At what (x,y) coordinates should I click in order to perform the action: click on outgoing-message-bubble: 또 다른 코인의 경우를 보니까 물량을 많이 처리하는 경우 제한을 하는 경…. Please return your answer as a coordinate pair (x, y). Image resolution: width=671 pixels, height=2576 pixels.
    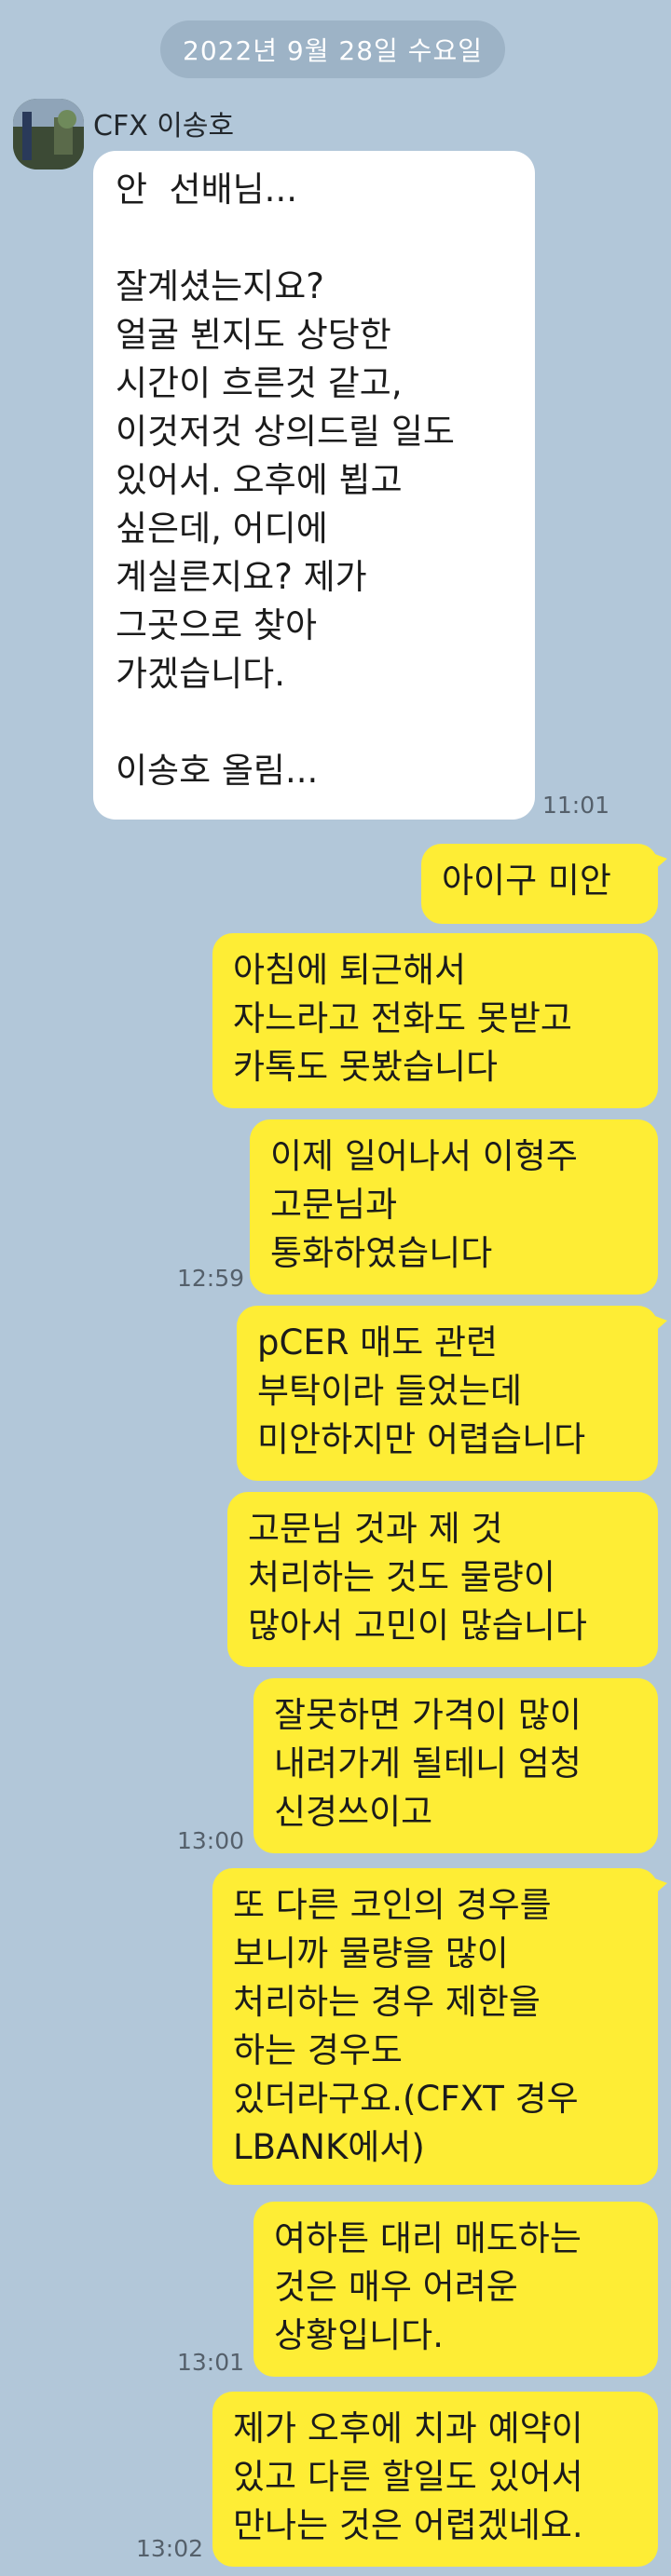
    Looking at the image, I should click on (439, 2026).